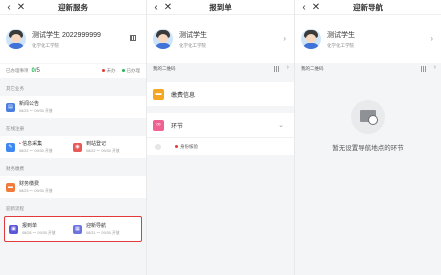 This screenshot has width=441, height=275. I want to click on service-item-info: ✎ • 信息采集 08/22 ～ 09/30 开放, so click(39, 147).